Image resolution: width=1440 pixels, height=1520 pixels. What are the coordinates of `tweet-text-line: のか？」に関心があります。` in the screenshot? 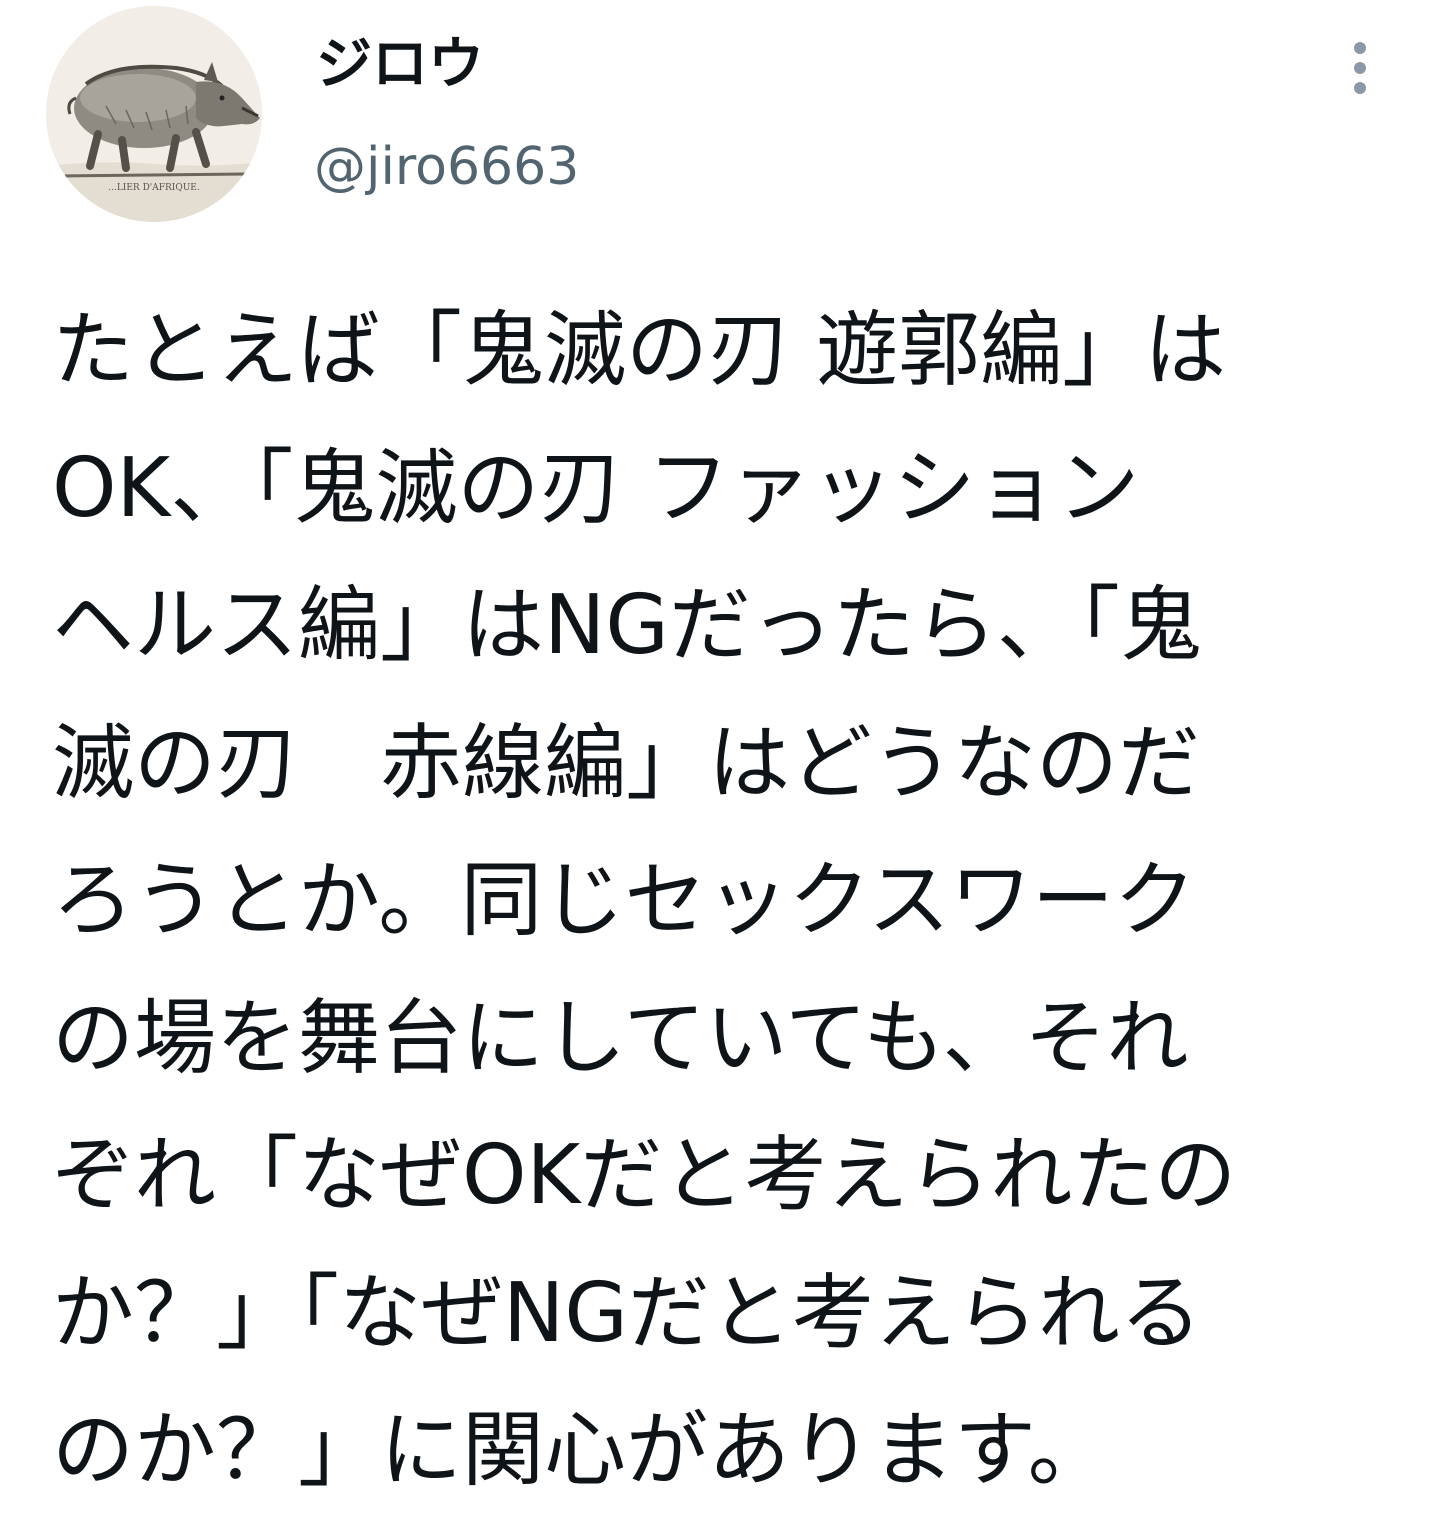 It's located at (581, 1450).